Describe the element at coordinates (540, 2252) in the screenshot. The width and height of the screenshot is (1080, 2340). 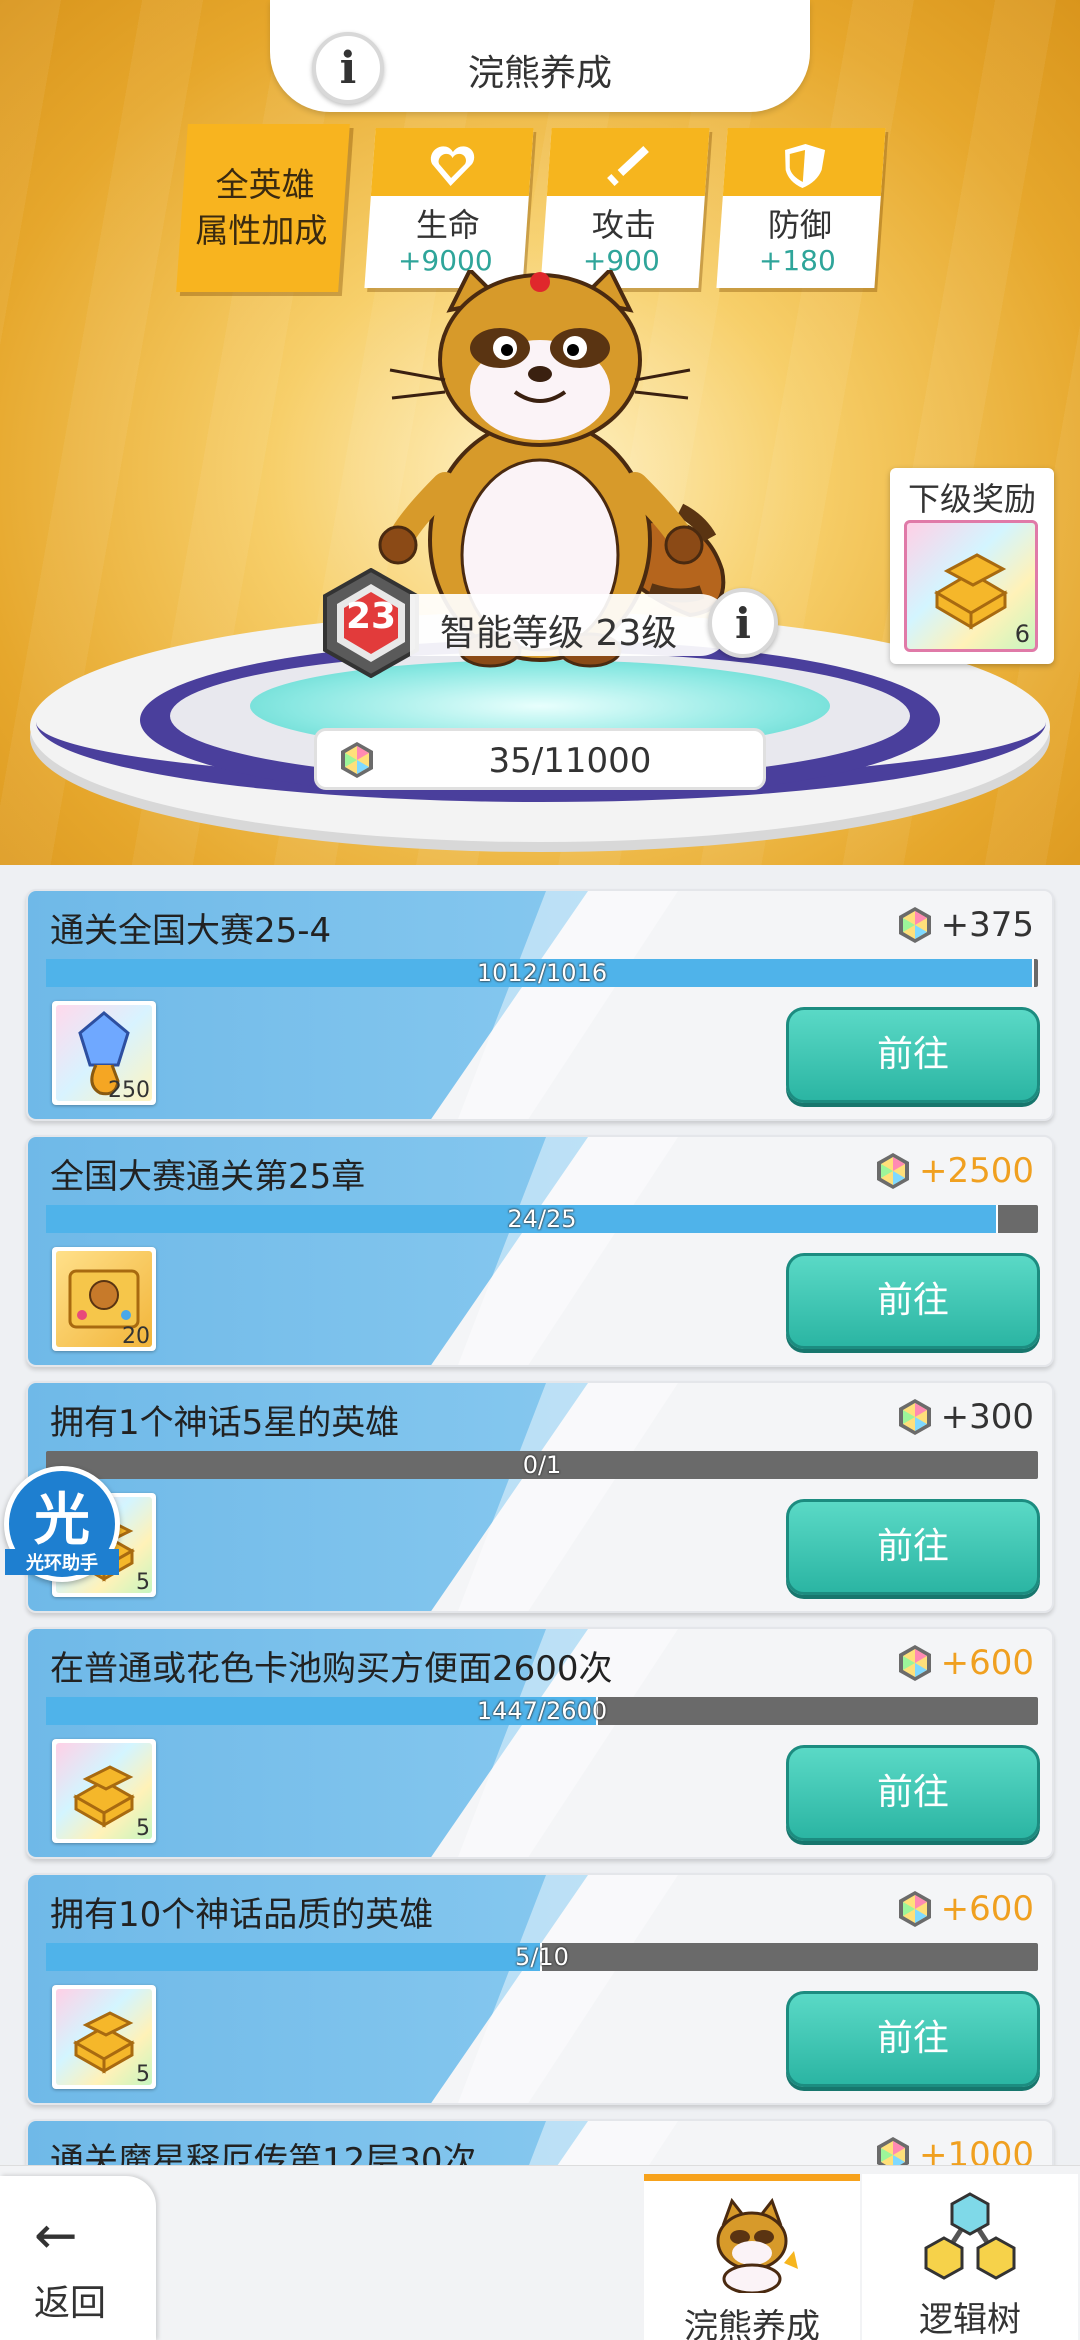
I see `bottom-bar: ← 返回 浣熊养成 逻辑树` at that location.